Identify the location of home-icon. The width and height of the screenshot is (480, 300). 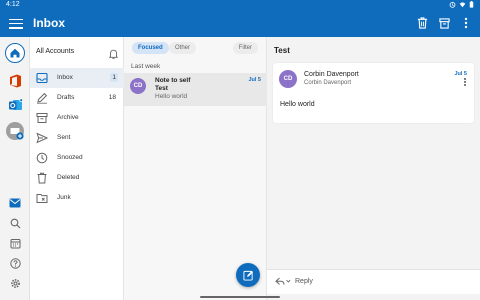
(15, 53).